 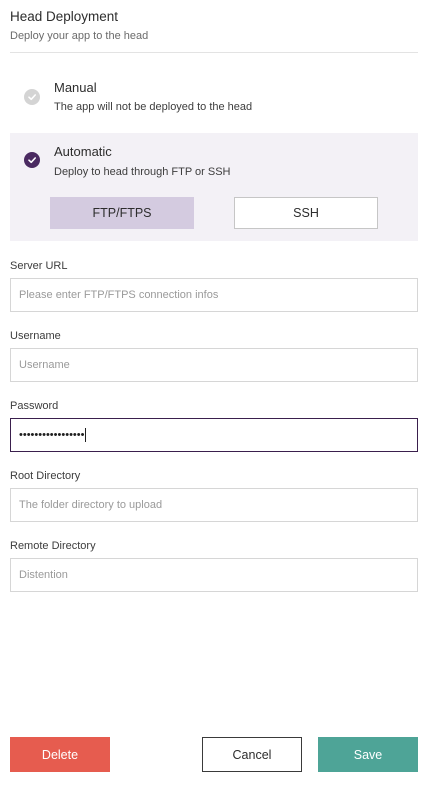 I want to click on protocol-ssh-button: SSH, so click(x=306, y=213).